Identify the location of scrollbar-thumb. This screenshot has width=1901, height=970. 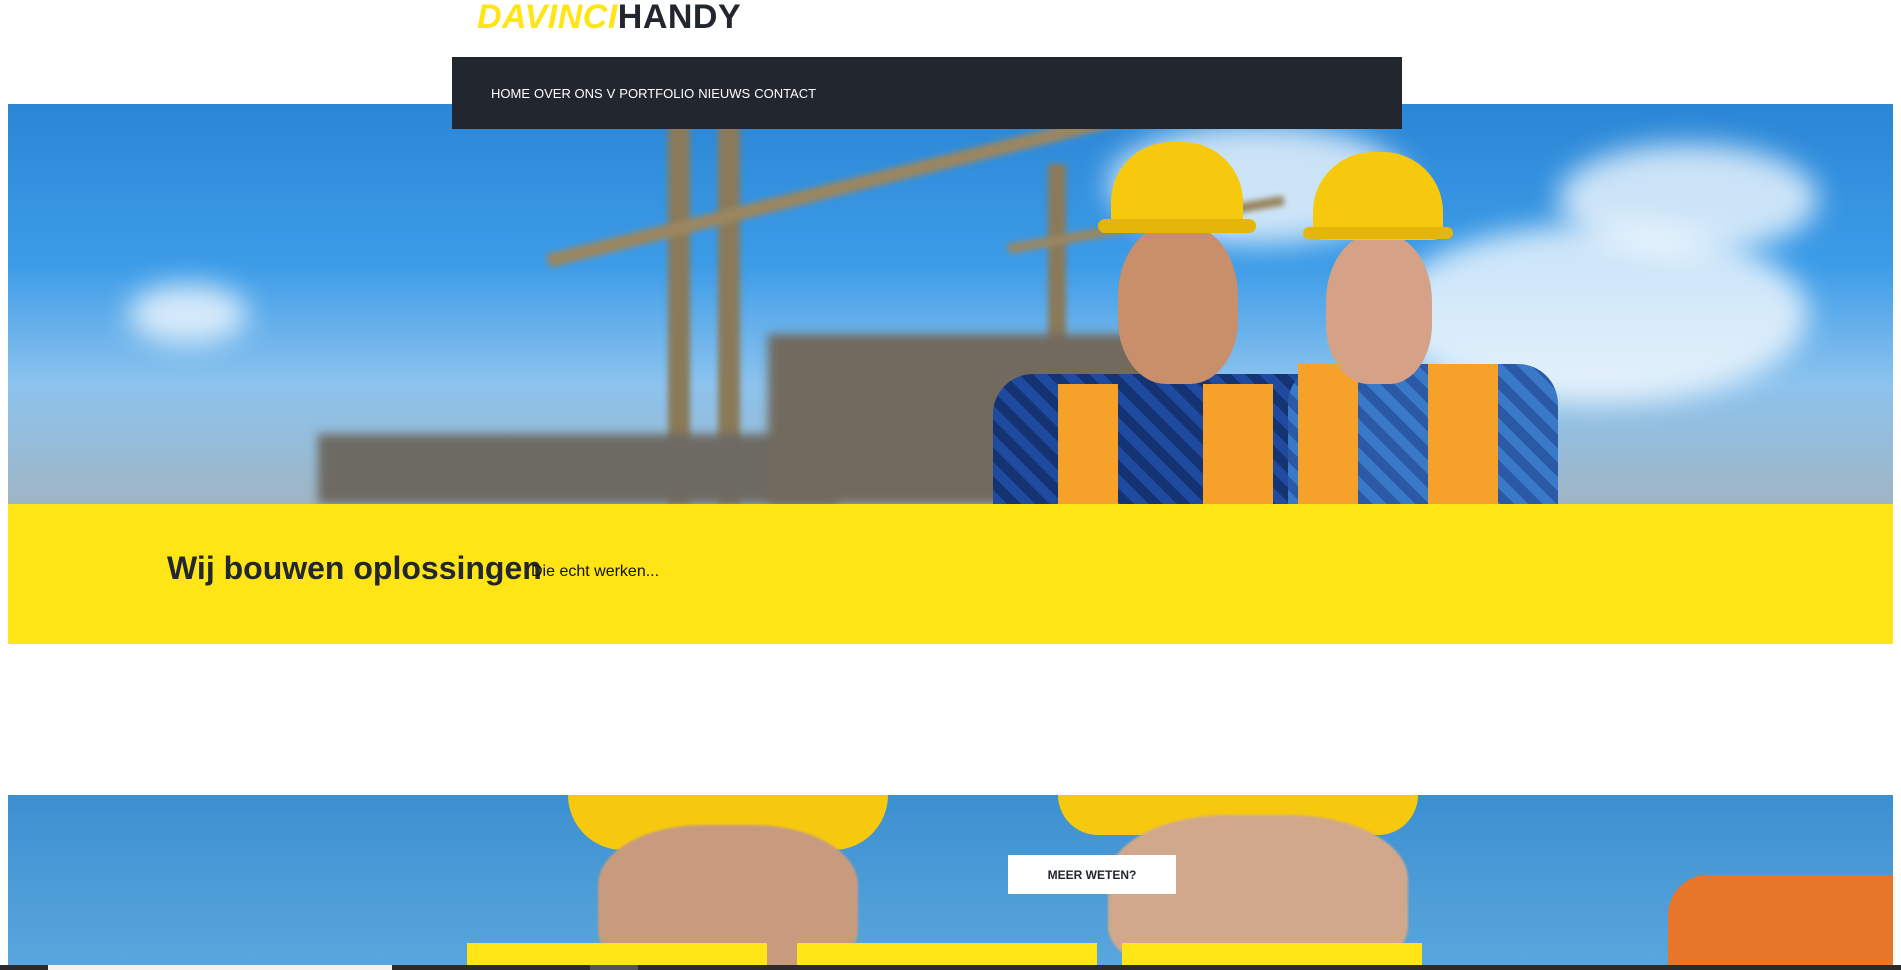
(220, 967).